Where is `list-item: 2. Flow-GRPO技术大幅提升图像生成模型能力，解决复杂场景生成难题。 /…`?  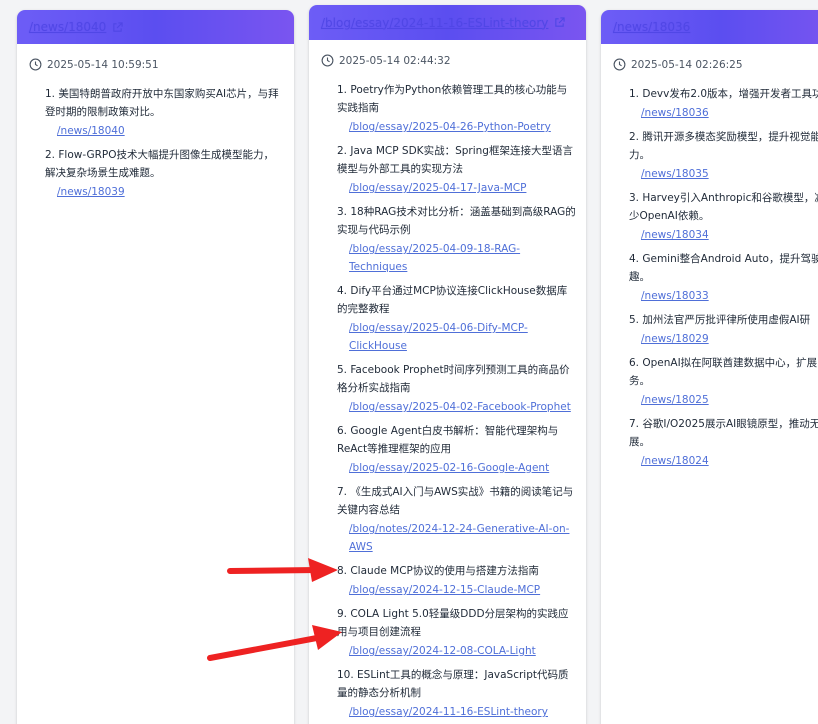 list-item: 2. Flow-GRPO技术大幅提升图像生成模型能力，解决复杂场景生成难题。 /… is located at coordinates (164, 173).